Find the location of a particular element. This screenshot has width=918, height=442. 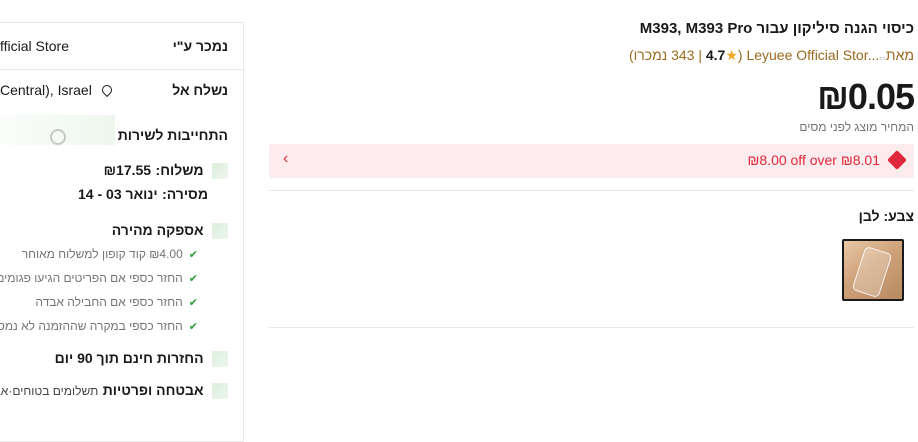

list-item: ✔ החזר כספי אם החבילה אבדה is located at coordinates (114, 302).